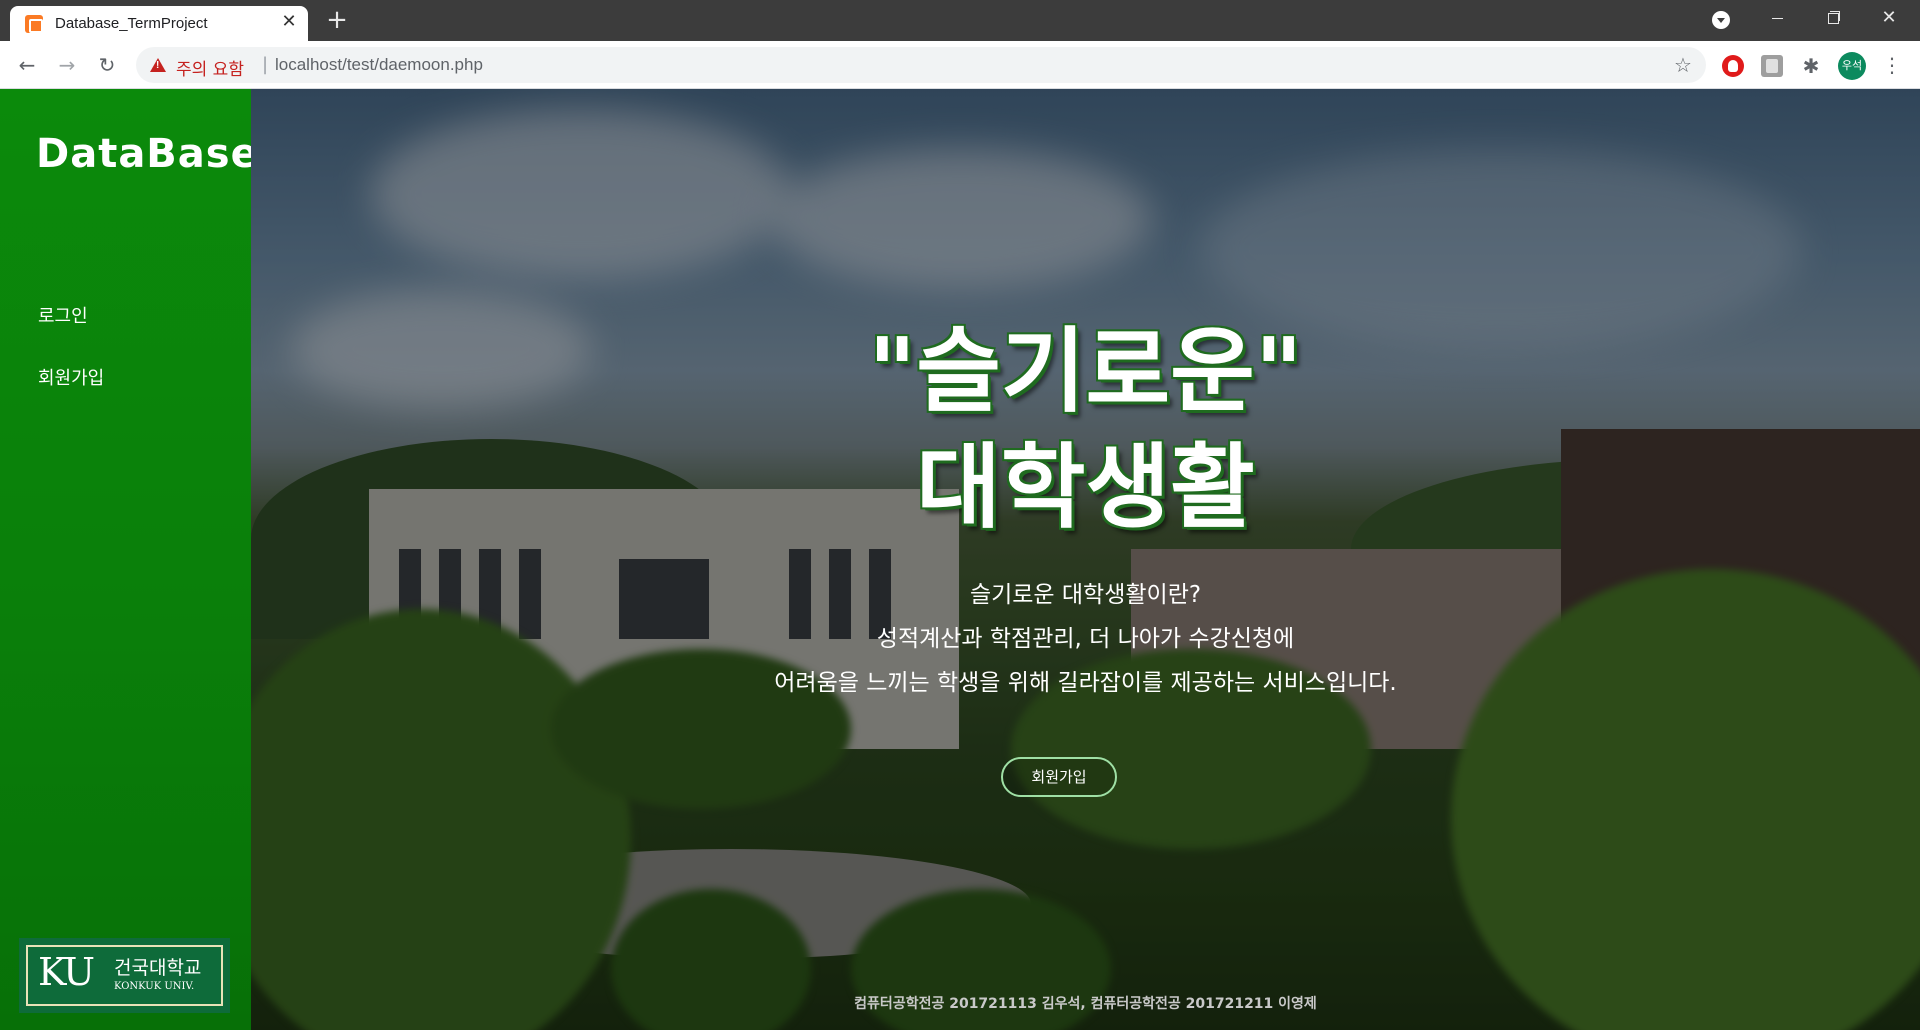 Image resolution: width=1920 pixels, height=1030 pixels. What do you see at coordinates (1085, 487) in the screenshot?
I see `hero-headline-line2: 대학생활` at bounding box center [1085, 487].